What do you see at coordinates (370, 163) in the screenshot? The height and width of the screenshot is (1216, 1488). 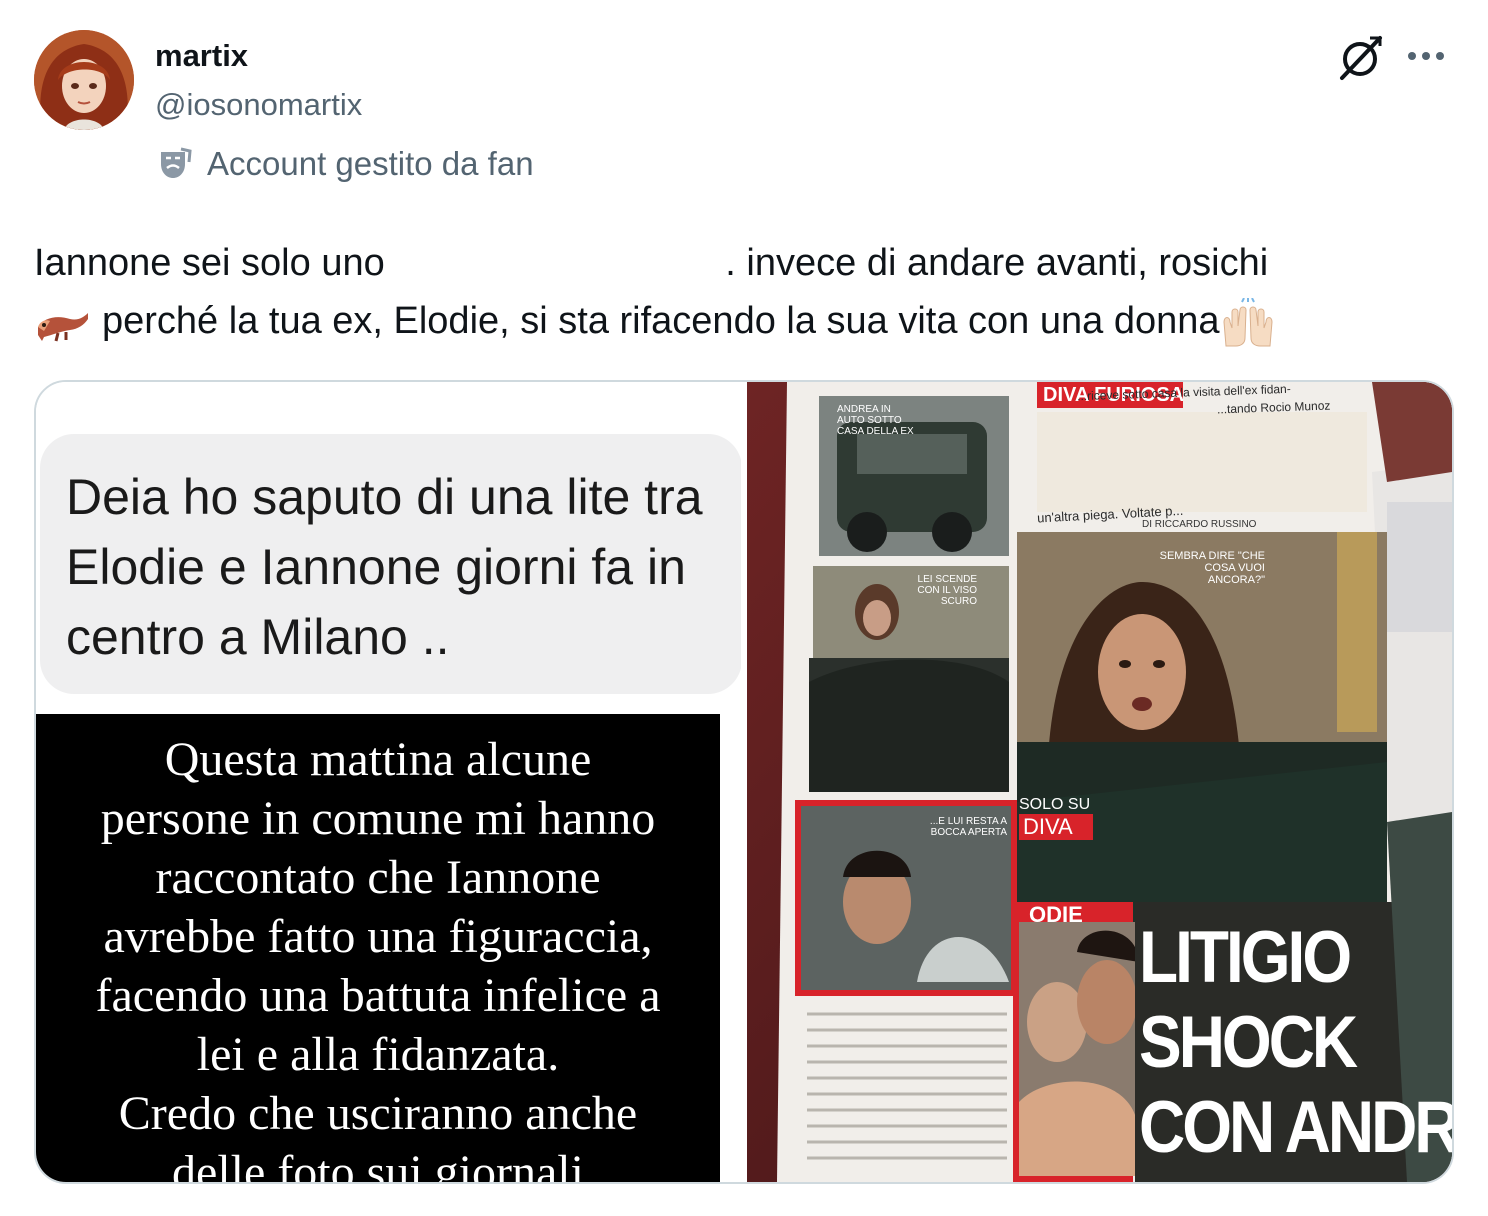 I see `fan-account-label: Account gestito da fan` at bounding box center [370, 163].